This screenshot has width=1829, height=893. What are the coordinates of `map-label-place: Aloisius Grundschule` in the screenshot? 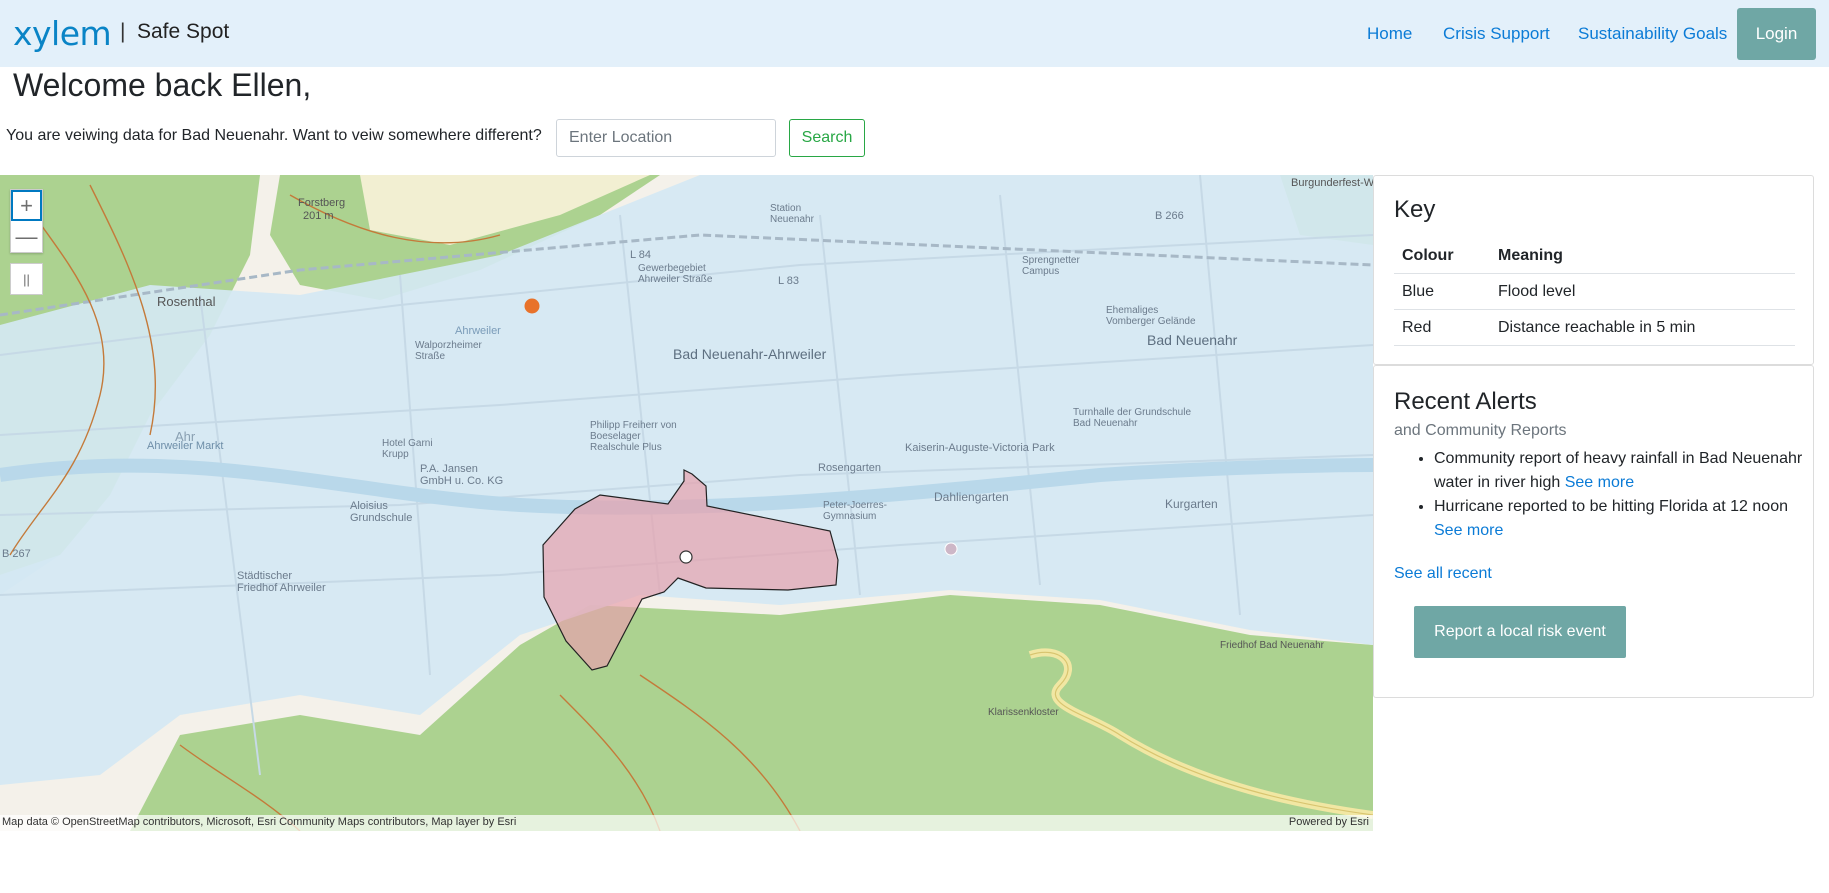 It's located at (381, 512).